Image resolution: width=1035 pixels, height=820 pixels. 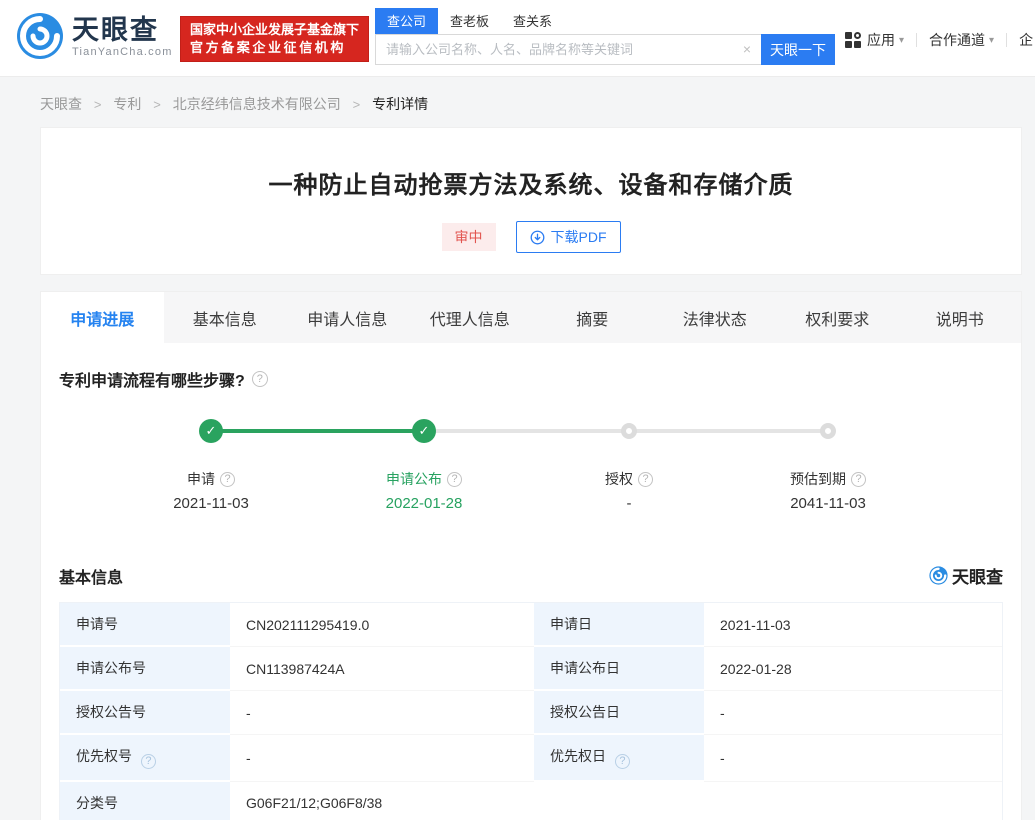 What do you see at coordinates (115, 29) in the screenshot?
I see `brand-name: 天眼查` at bounding box center [115, 29].